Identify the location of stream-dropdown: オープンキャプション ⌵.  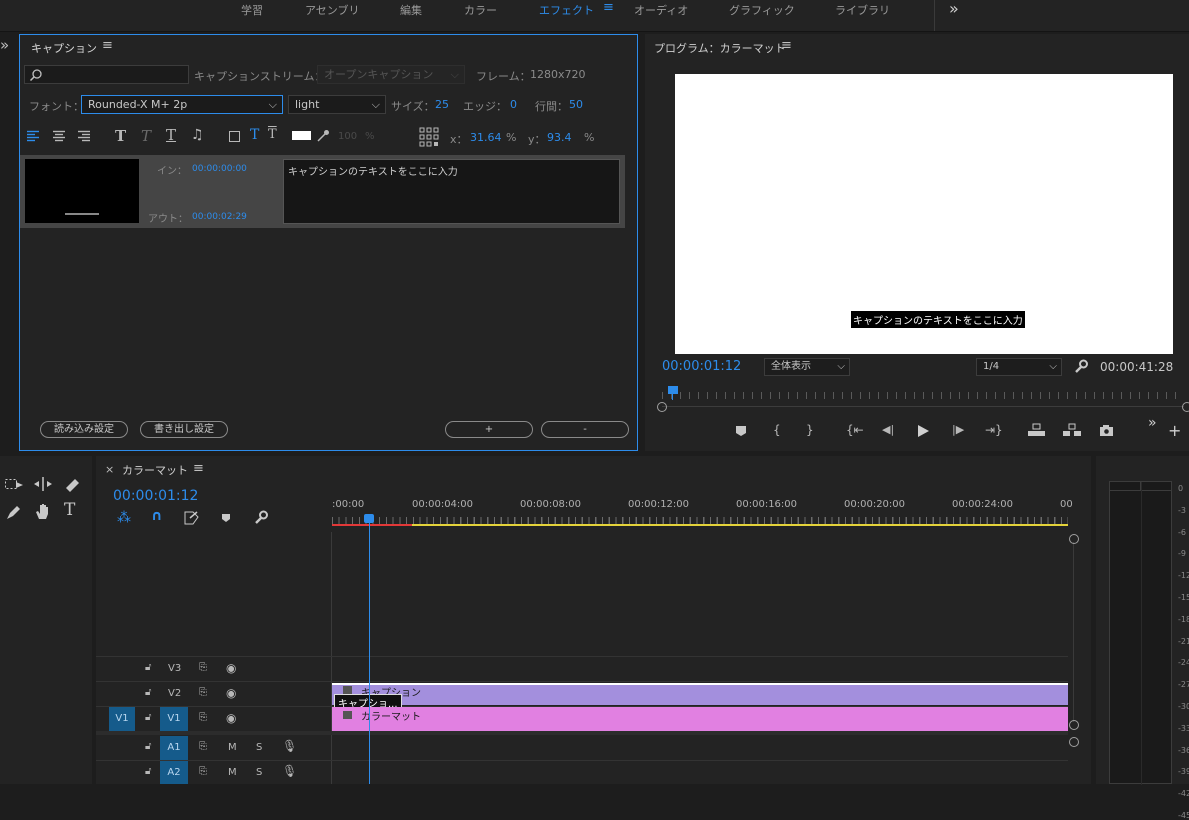
(391, 74).